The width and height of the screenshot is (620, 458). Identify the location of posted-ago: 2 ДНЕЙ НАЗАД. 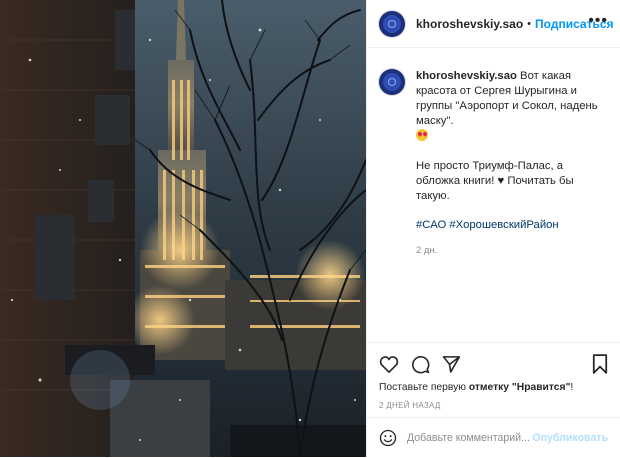
(493, 401).